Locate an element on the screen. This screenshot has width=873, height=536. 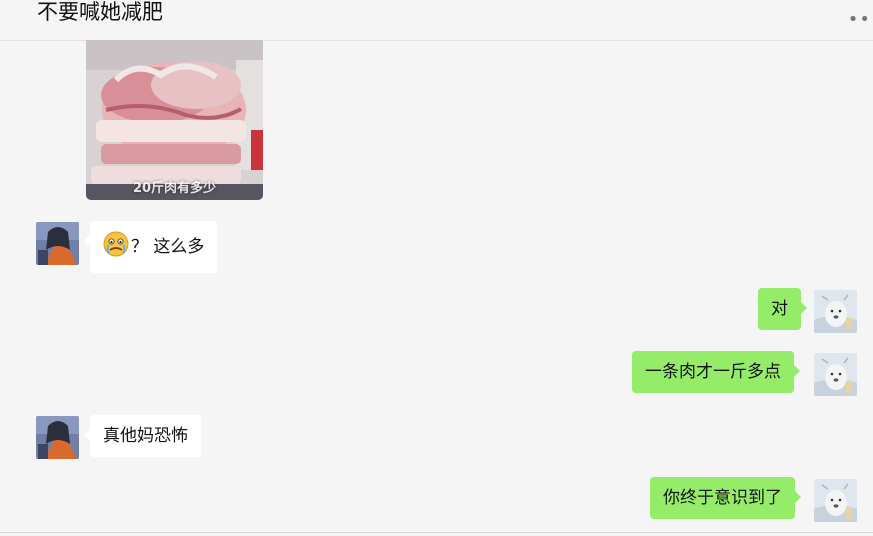
message-text: 真他妈恐怖 is located at coordinates (145, 436).